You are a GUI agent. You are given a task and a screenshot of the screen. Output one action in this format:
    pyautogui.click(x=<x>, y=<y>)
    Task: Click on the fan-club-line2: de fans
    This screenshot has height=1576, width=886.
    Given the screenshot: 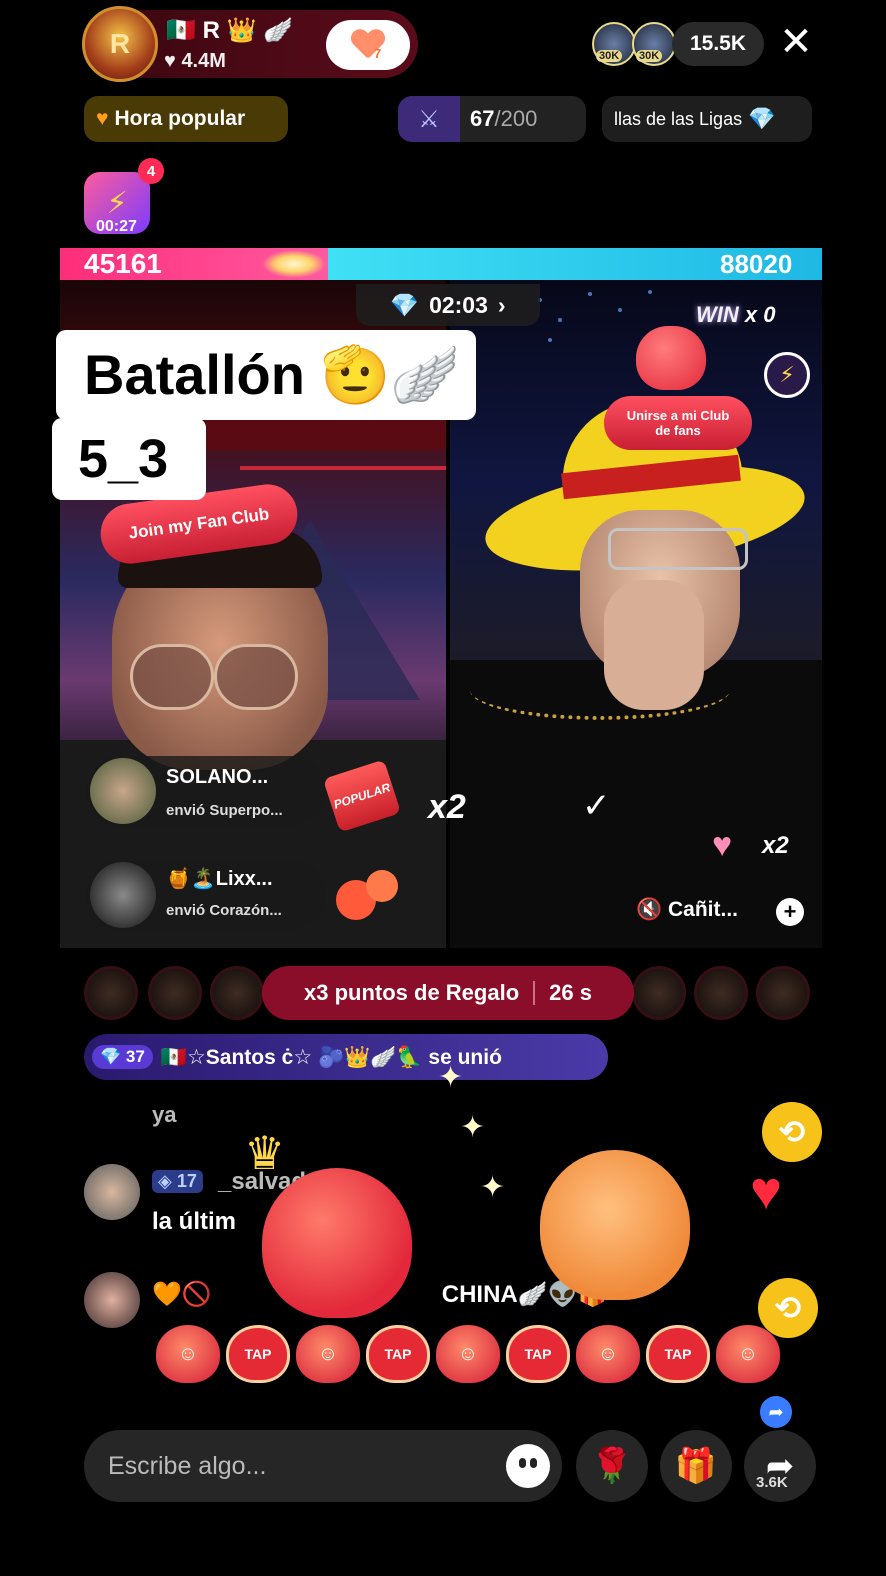 What is the action you would take?
    pyautogui.click(x=678, y=430)
    